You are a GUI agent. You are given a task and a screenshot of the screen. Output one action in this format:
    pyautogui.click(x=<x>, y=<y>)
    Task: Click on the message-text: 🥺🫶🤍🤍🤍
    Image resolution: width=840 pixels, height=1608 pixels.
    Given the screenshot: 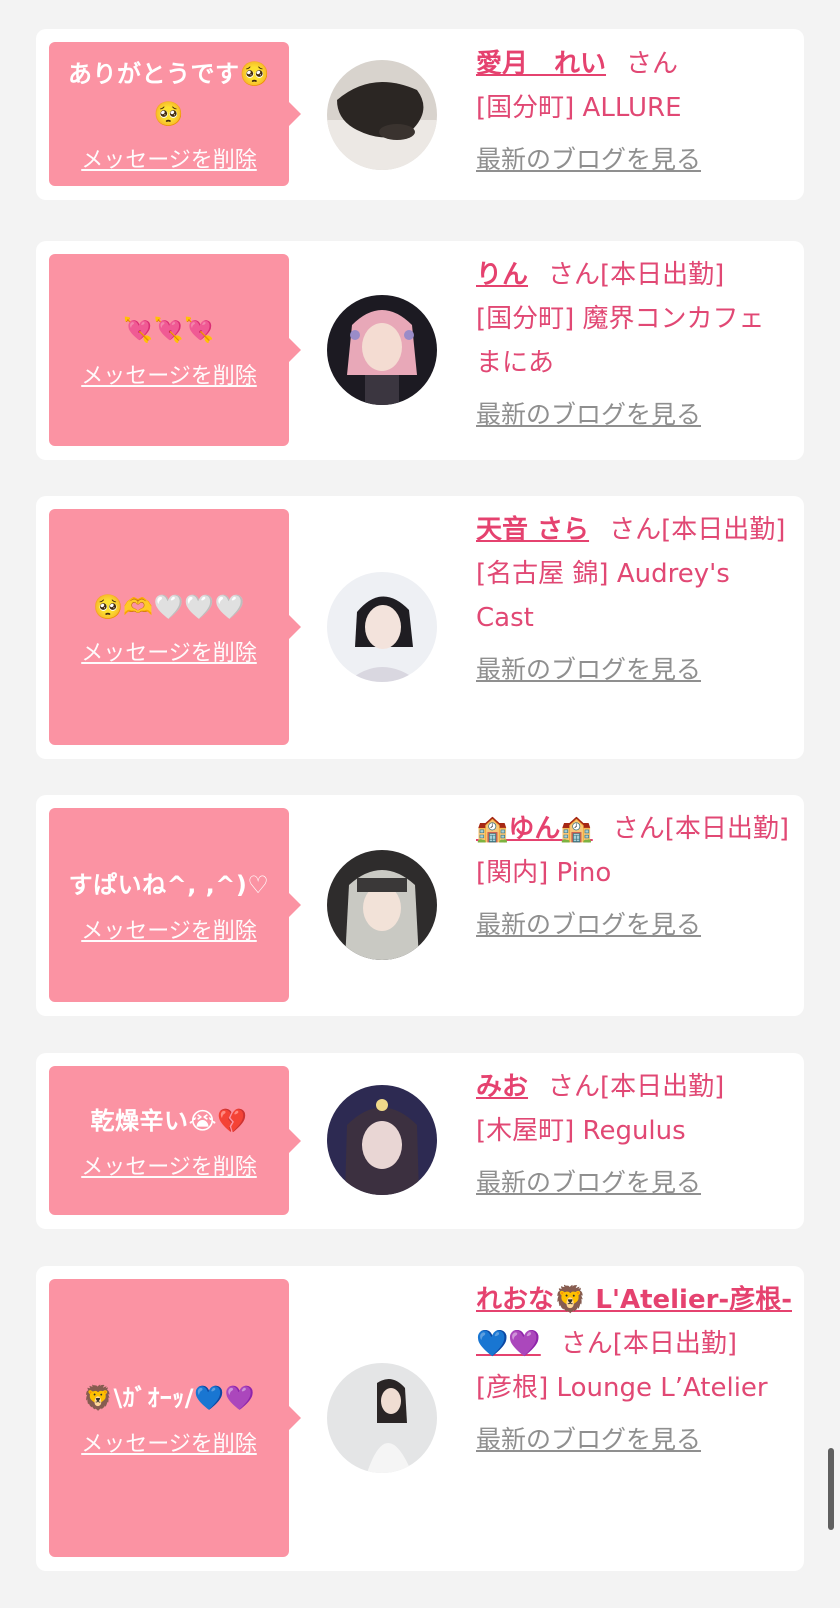 What is the action you would take?
    pyautogui.click(x=169, y=607)
    